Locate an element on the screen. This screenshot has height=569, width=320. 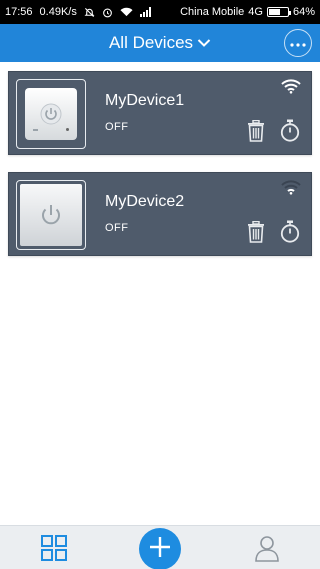
power-button-icon is located at coordinates (51, 215).